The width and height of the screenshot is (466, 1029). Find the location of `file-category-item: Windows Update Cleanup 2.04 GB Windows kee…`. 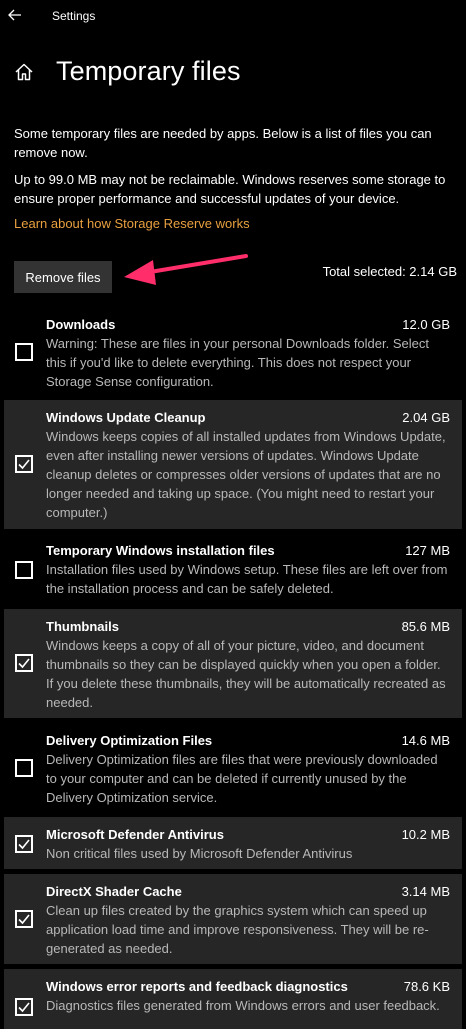

file-category-item: Windows Update Cleanup 2.04 GB Windows kee… is located at coordinates (233, 464).